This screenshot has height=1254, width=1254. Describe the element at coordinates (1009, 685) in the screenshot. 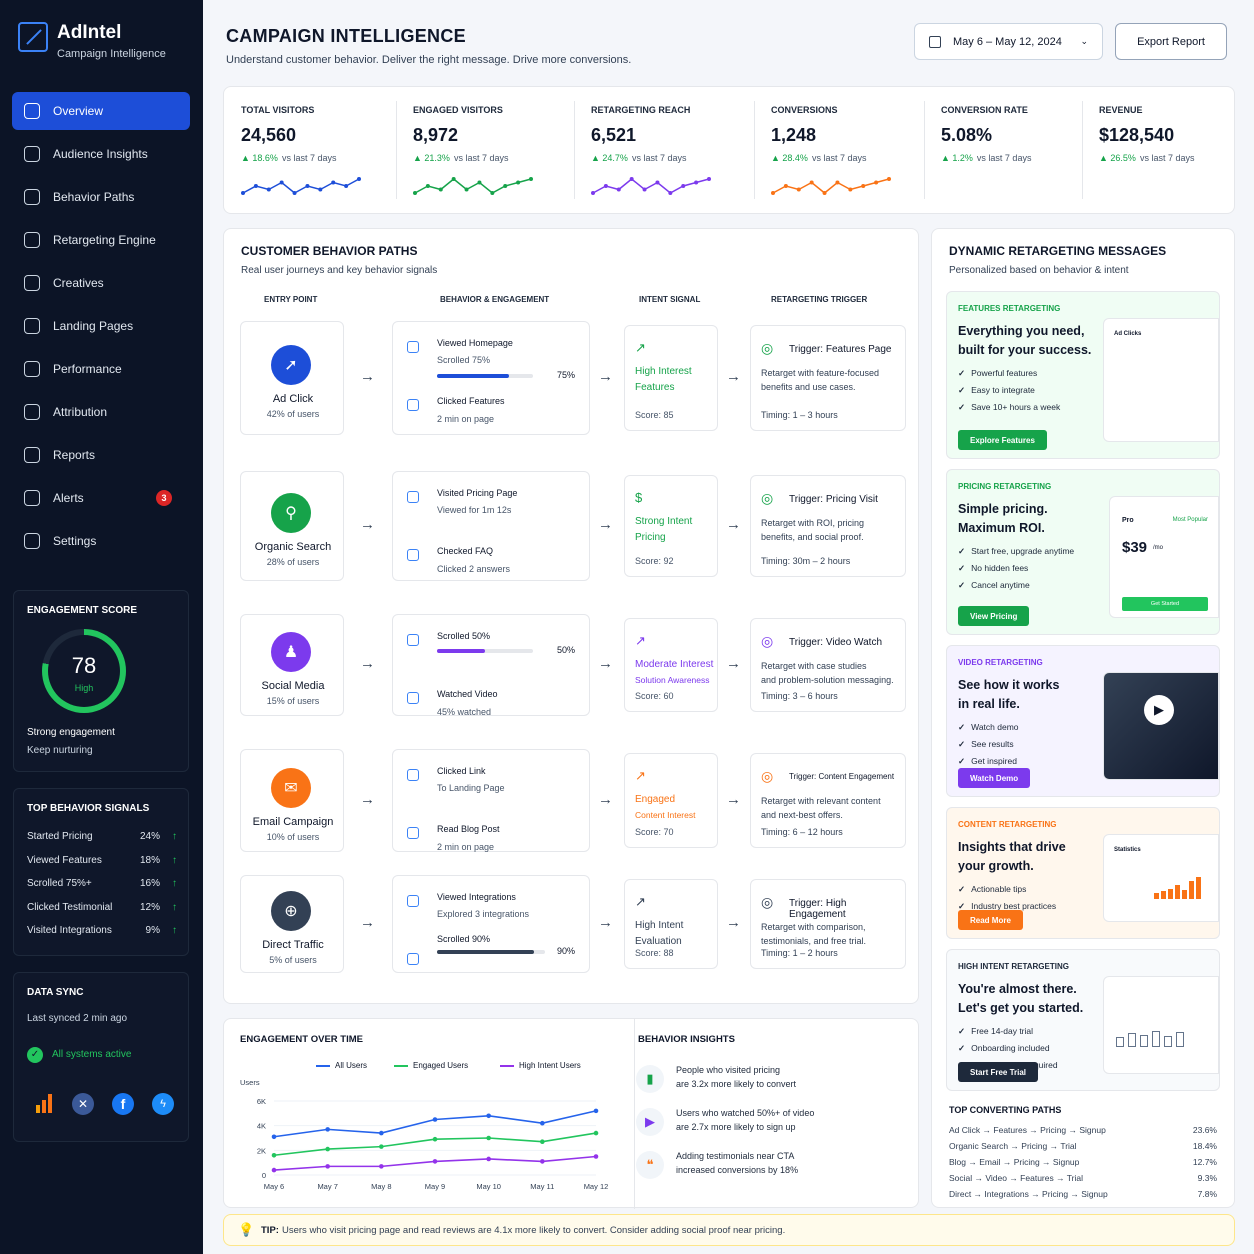

I see `headline-line-1: See how it works` at that location.